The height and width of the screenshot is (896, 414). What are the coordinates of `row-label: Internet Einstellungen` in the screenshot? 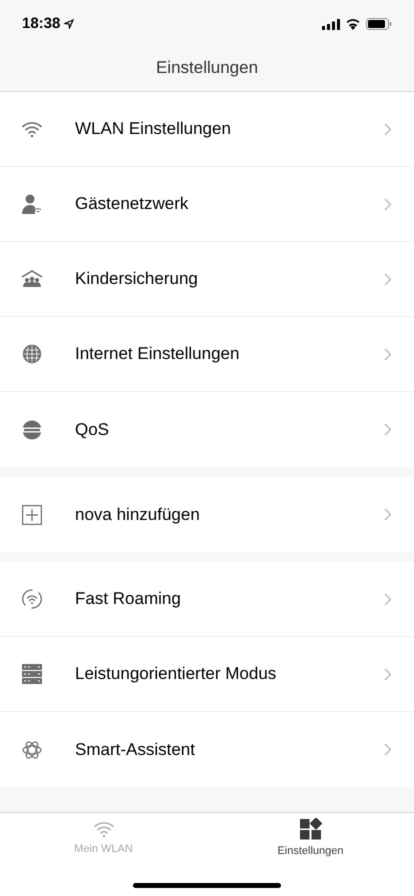 It's located at (157, 354).